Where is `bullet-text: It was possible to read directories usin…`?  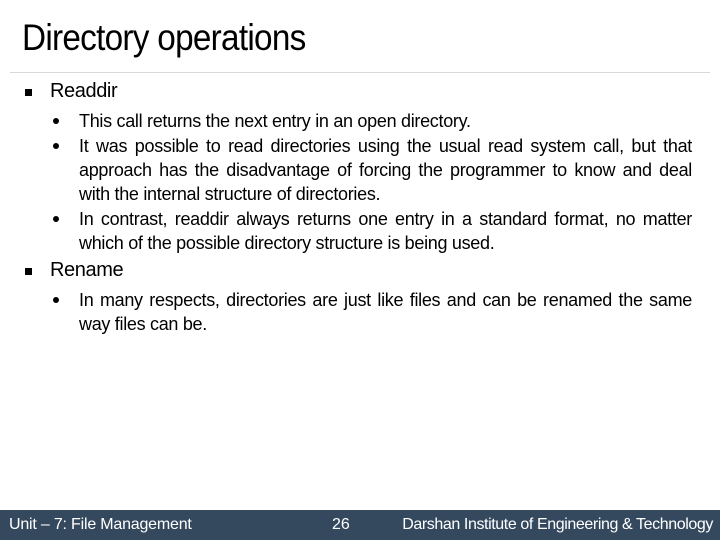
bullet-text: It was possible to read directories usin… is located at coordinates (385, 170).